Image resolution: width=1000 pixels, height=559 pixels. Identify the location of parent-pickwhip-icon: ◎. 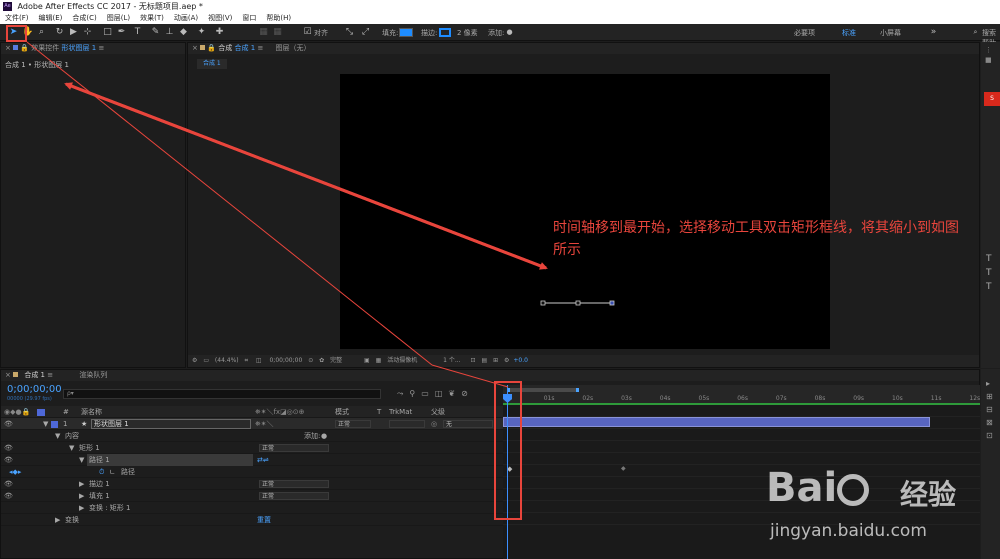
(434, 424).